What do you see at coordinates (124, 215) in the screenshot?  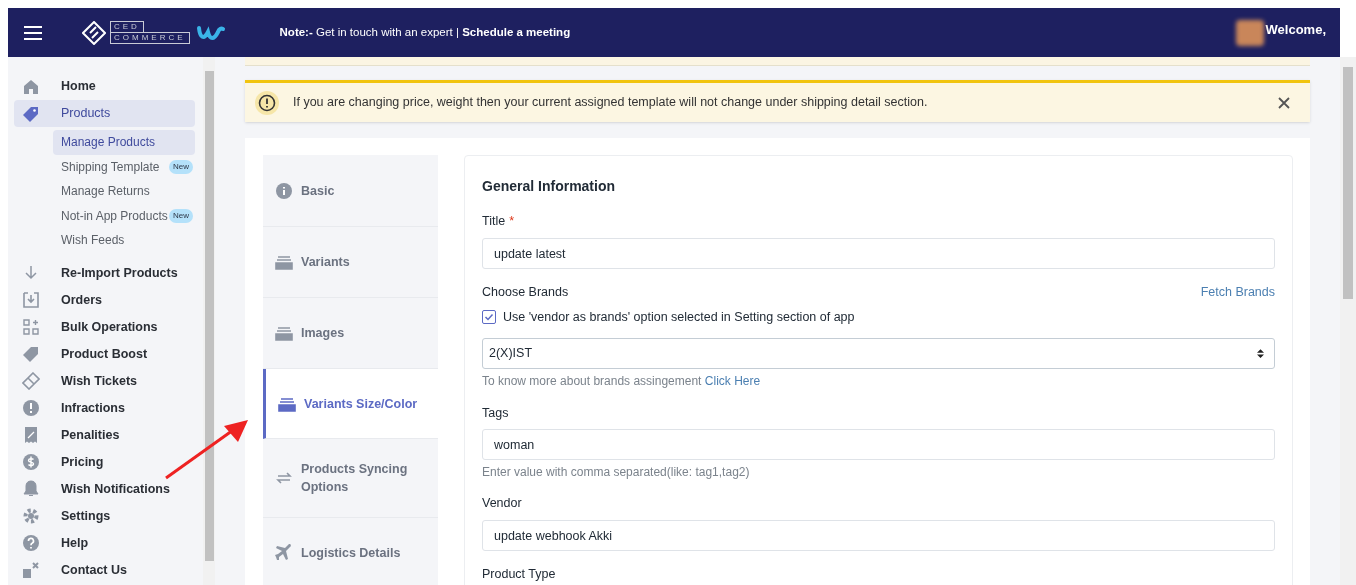 I see `submenu-item: Not-in App Products New` at bounding box center [124, 215].